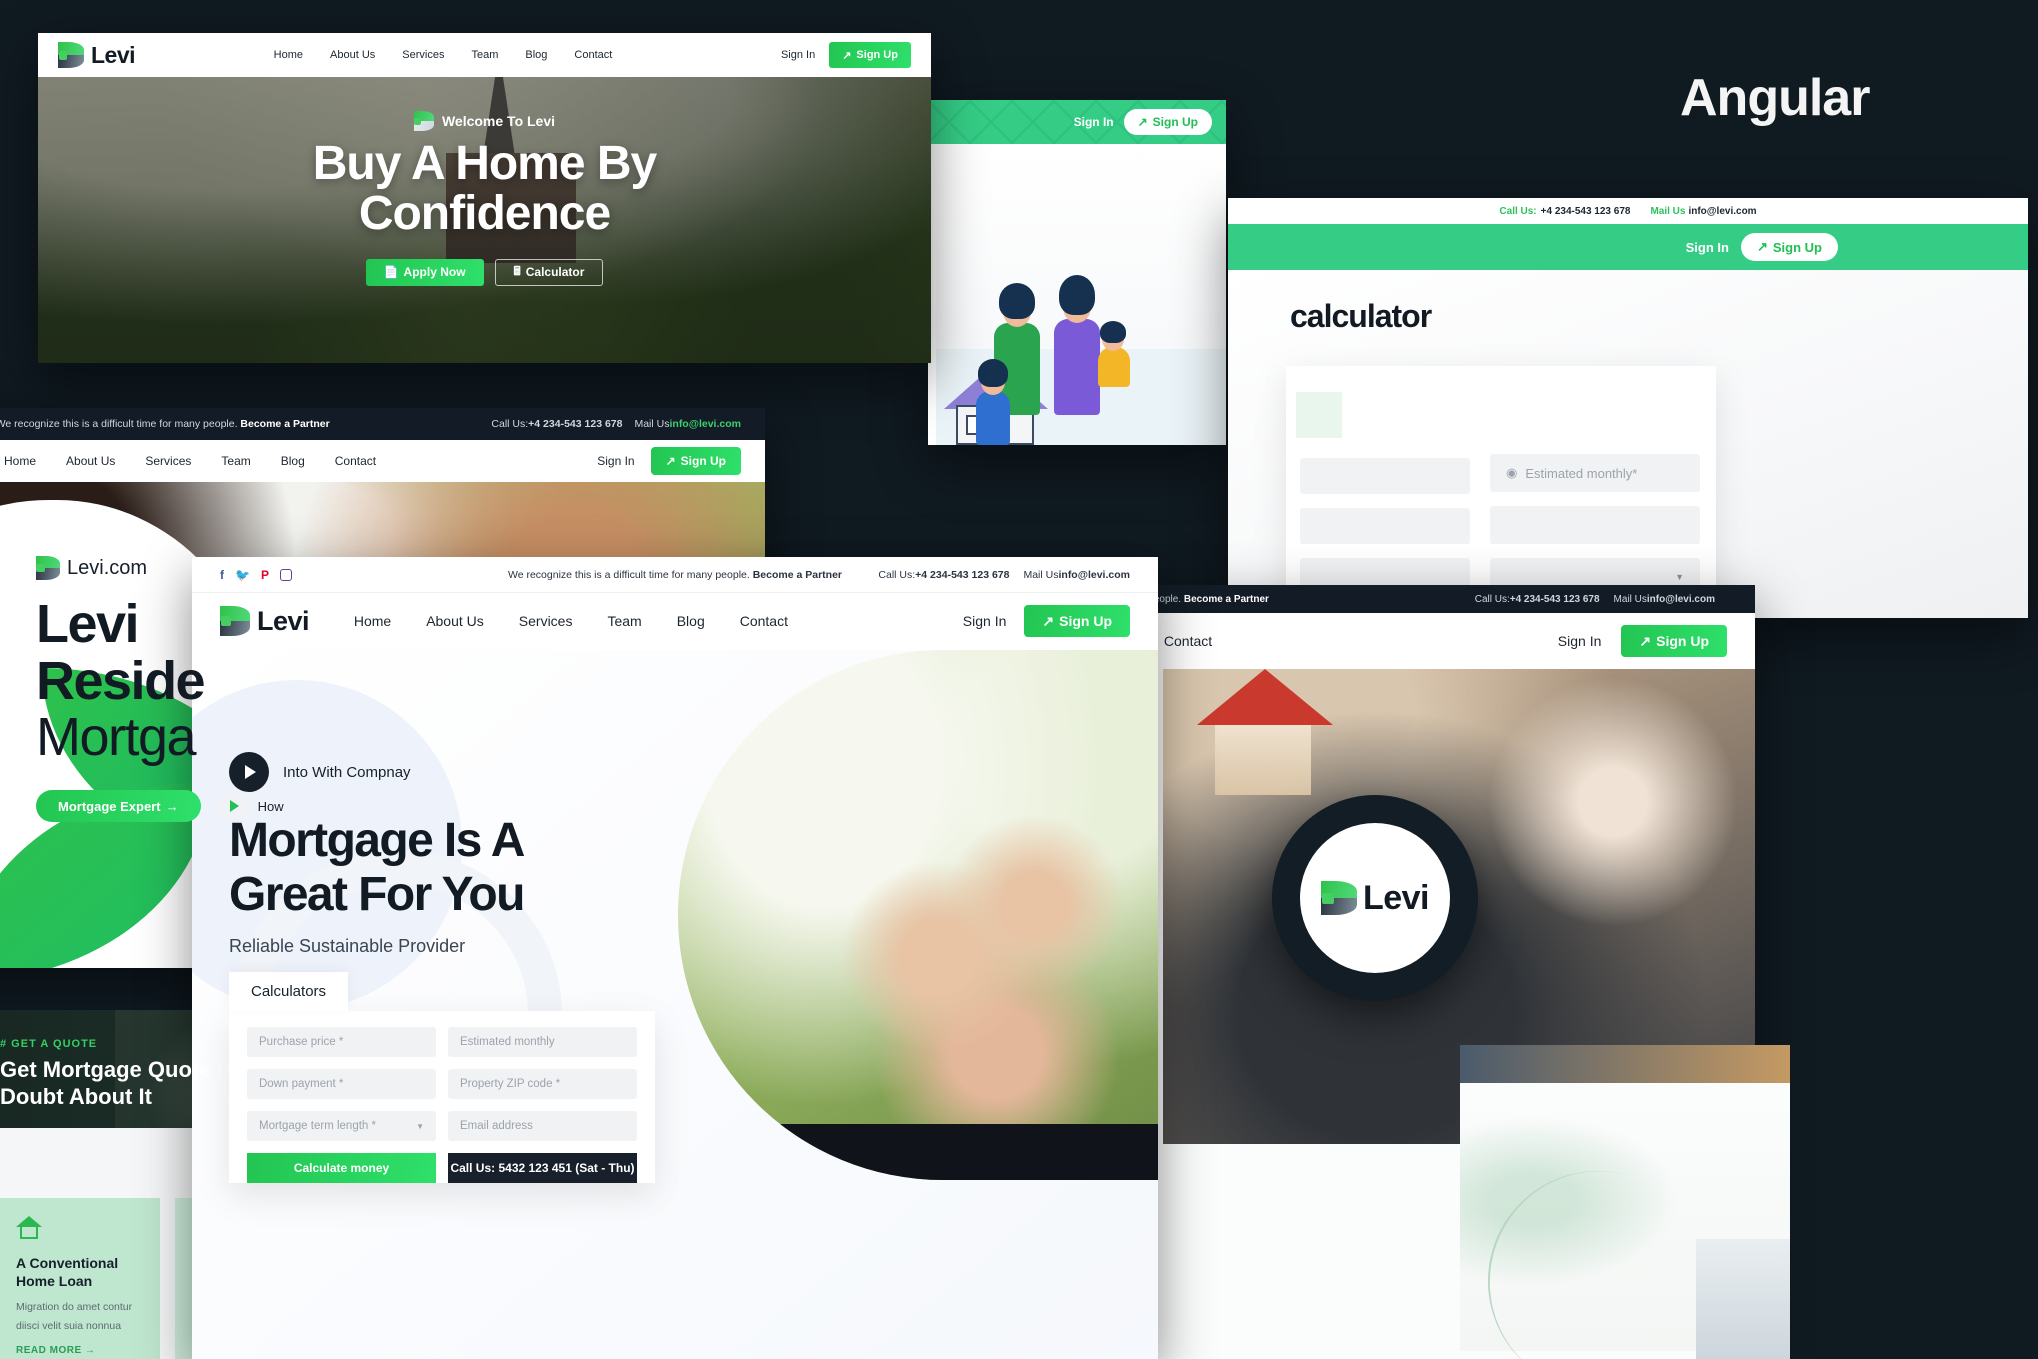  What do you see at coordinates (97, 55) in the screenshot?
I see `logo: Levi` at bounding box center [97, 55].